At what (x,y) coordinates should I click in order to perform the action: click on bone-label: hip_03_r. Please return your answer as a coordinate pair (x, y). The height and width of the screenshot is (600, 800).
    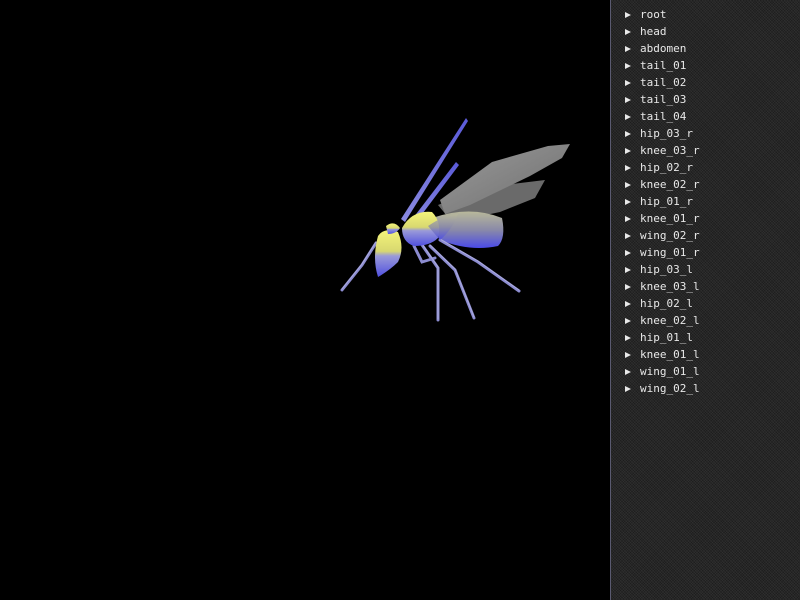
    Looking at the image, I should click on (666, 133).